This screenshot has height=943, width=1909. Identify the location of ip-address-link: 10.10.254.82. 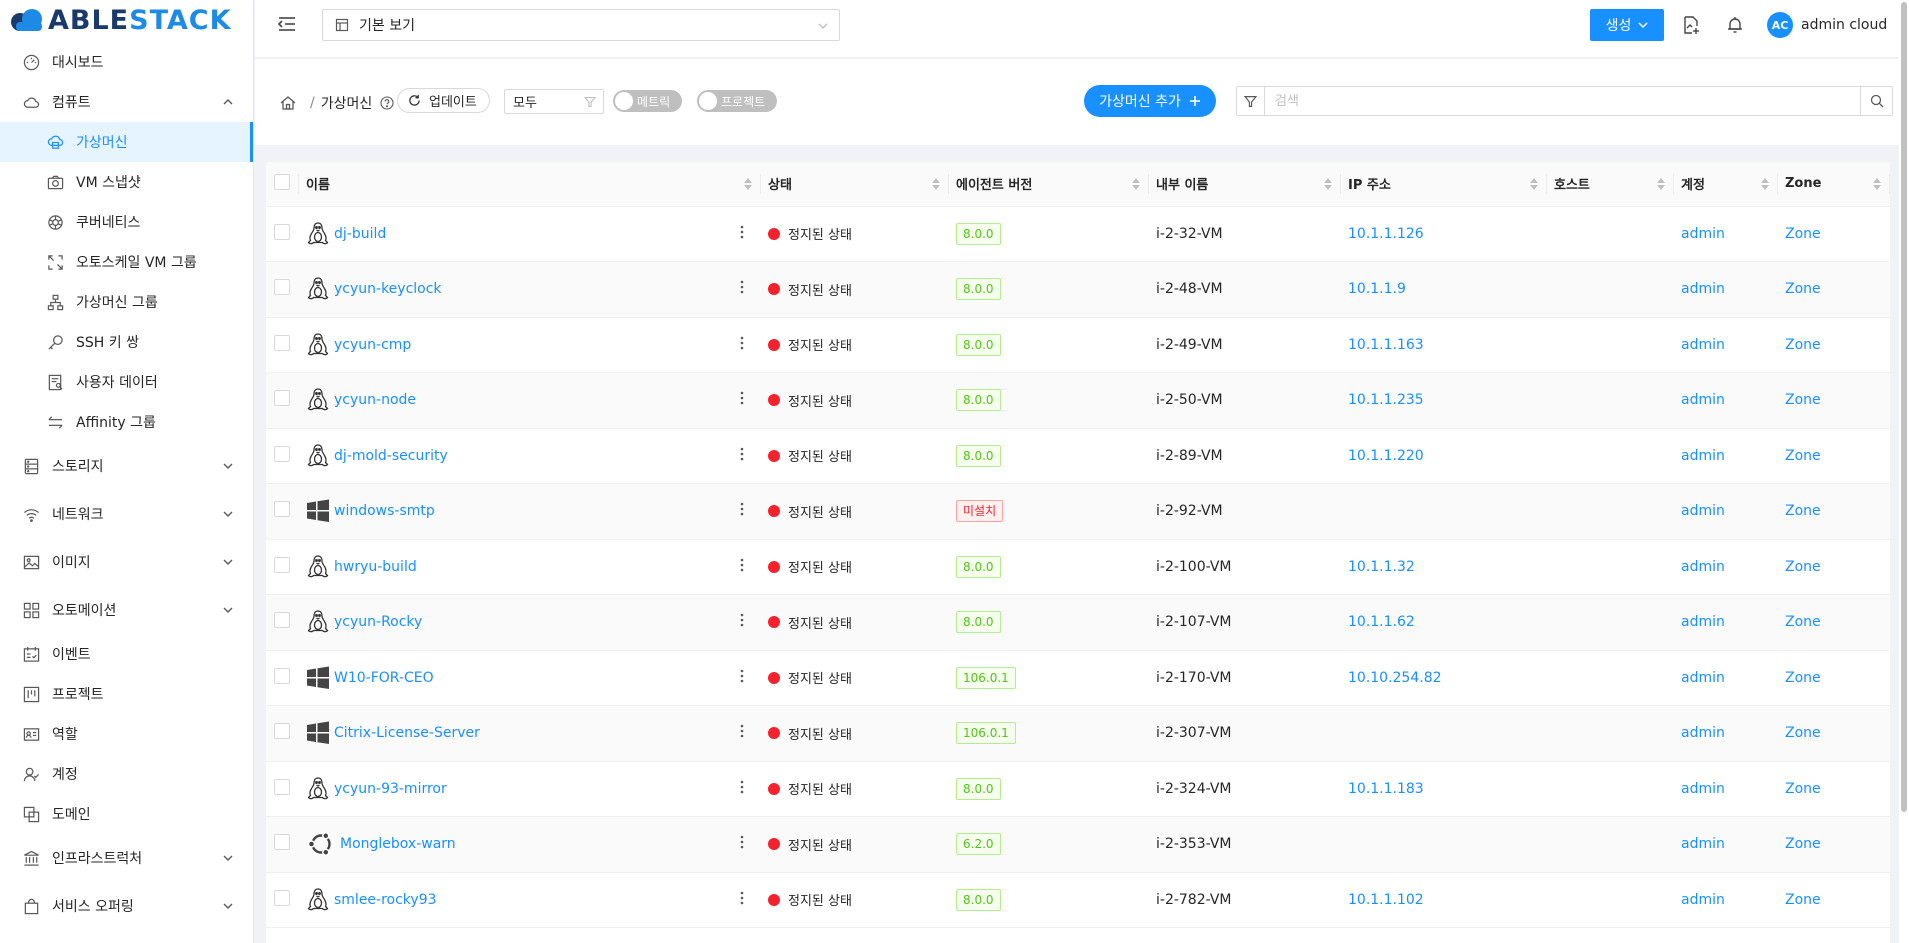
(1395, 678).